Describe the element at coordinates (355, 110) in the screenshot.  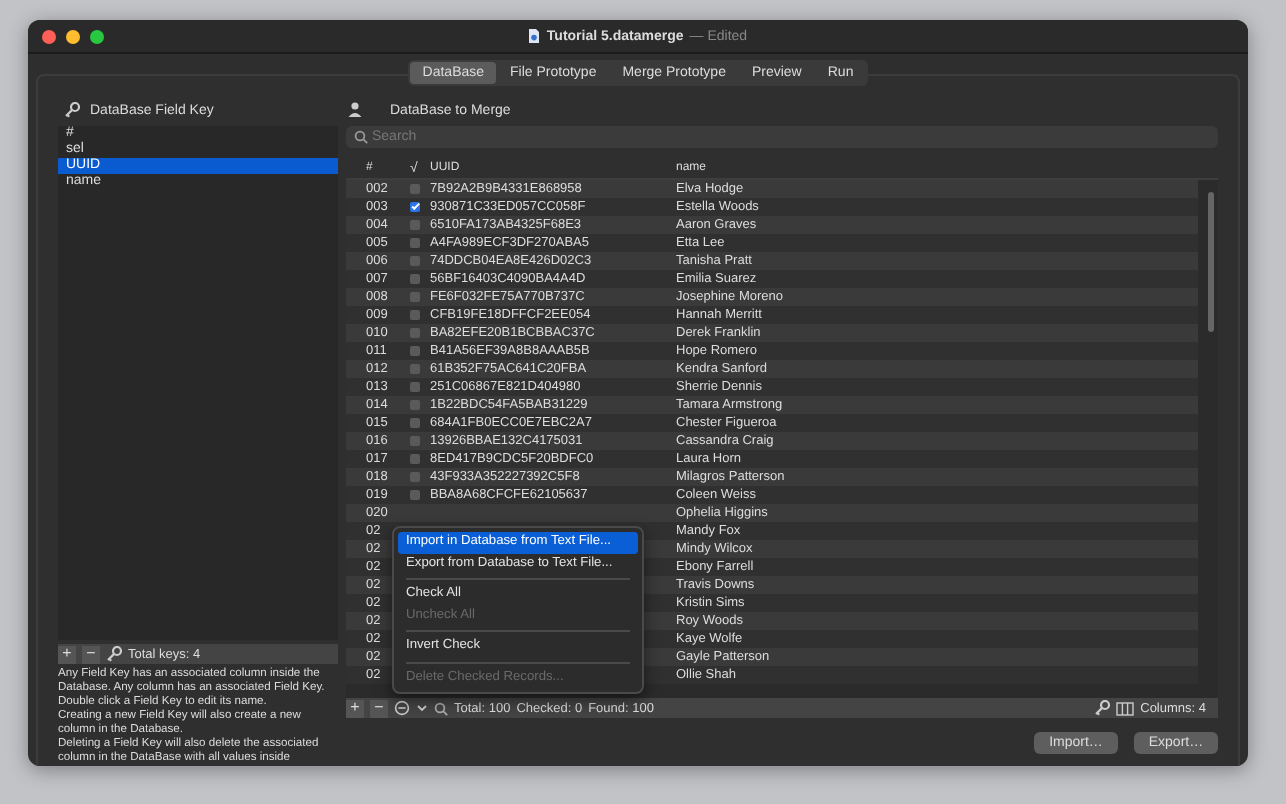
I see `person-icon` at that location.